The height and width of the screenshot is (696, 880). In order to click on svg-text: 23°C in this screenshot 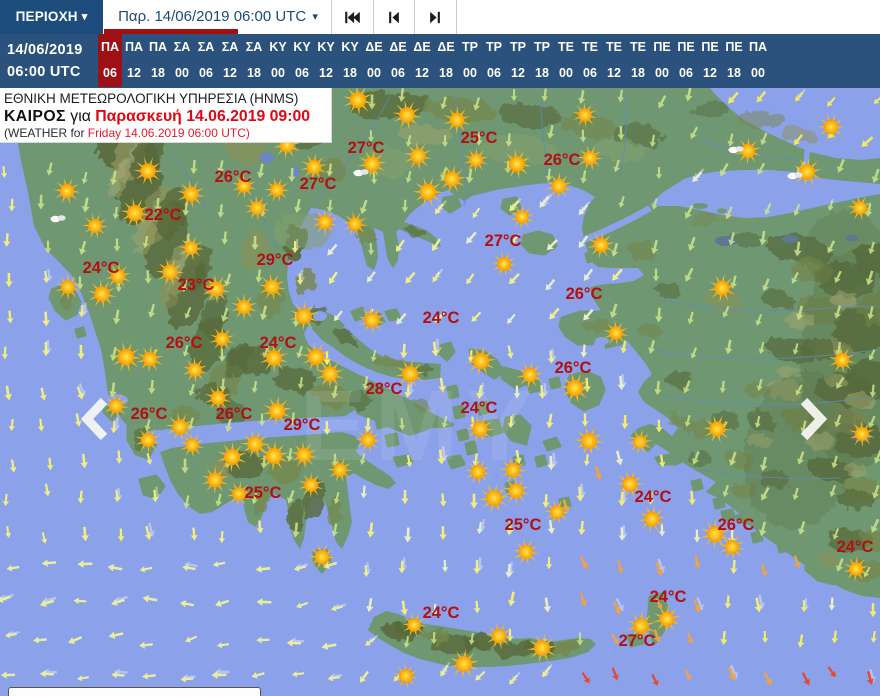, I will do `click(196, 285)`.